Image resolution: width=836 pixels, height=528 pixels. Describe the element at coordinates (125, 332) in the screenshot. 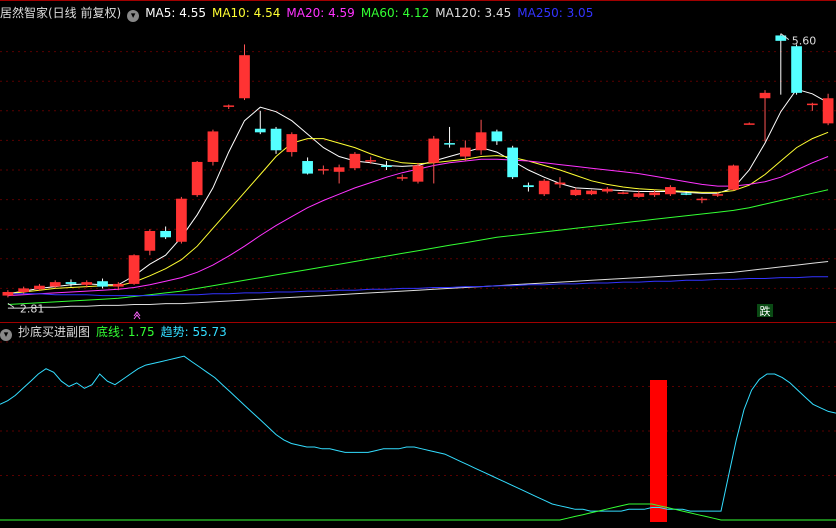

I see `sub-legend-item-0: 底线: 1.75` at that location.